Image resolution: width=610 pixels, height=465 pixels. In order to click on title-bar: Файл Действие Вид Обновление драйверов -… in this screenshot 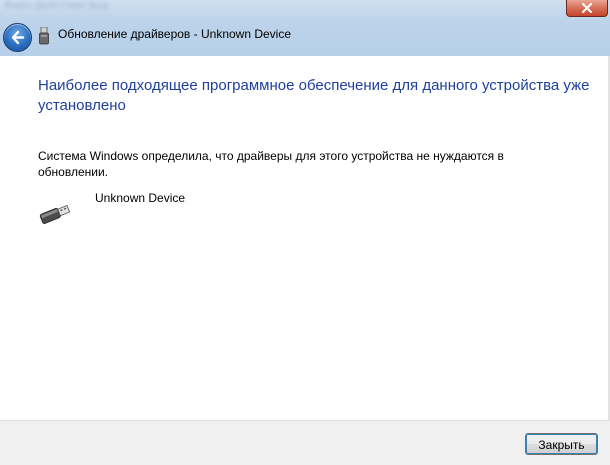, I will do `click(305, 28)`.